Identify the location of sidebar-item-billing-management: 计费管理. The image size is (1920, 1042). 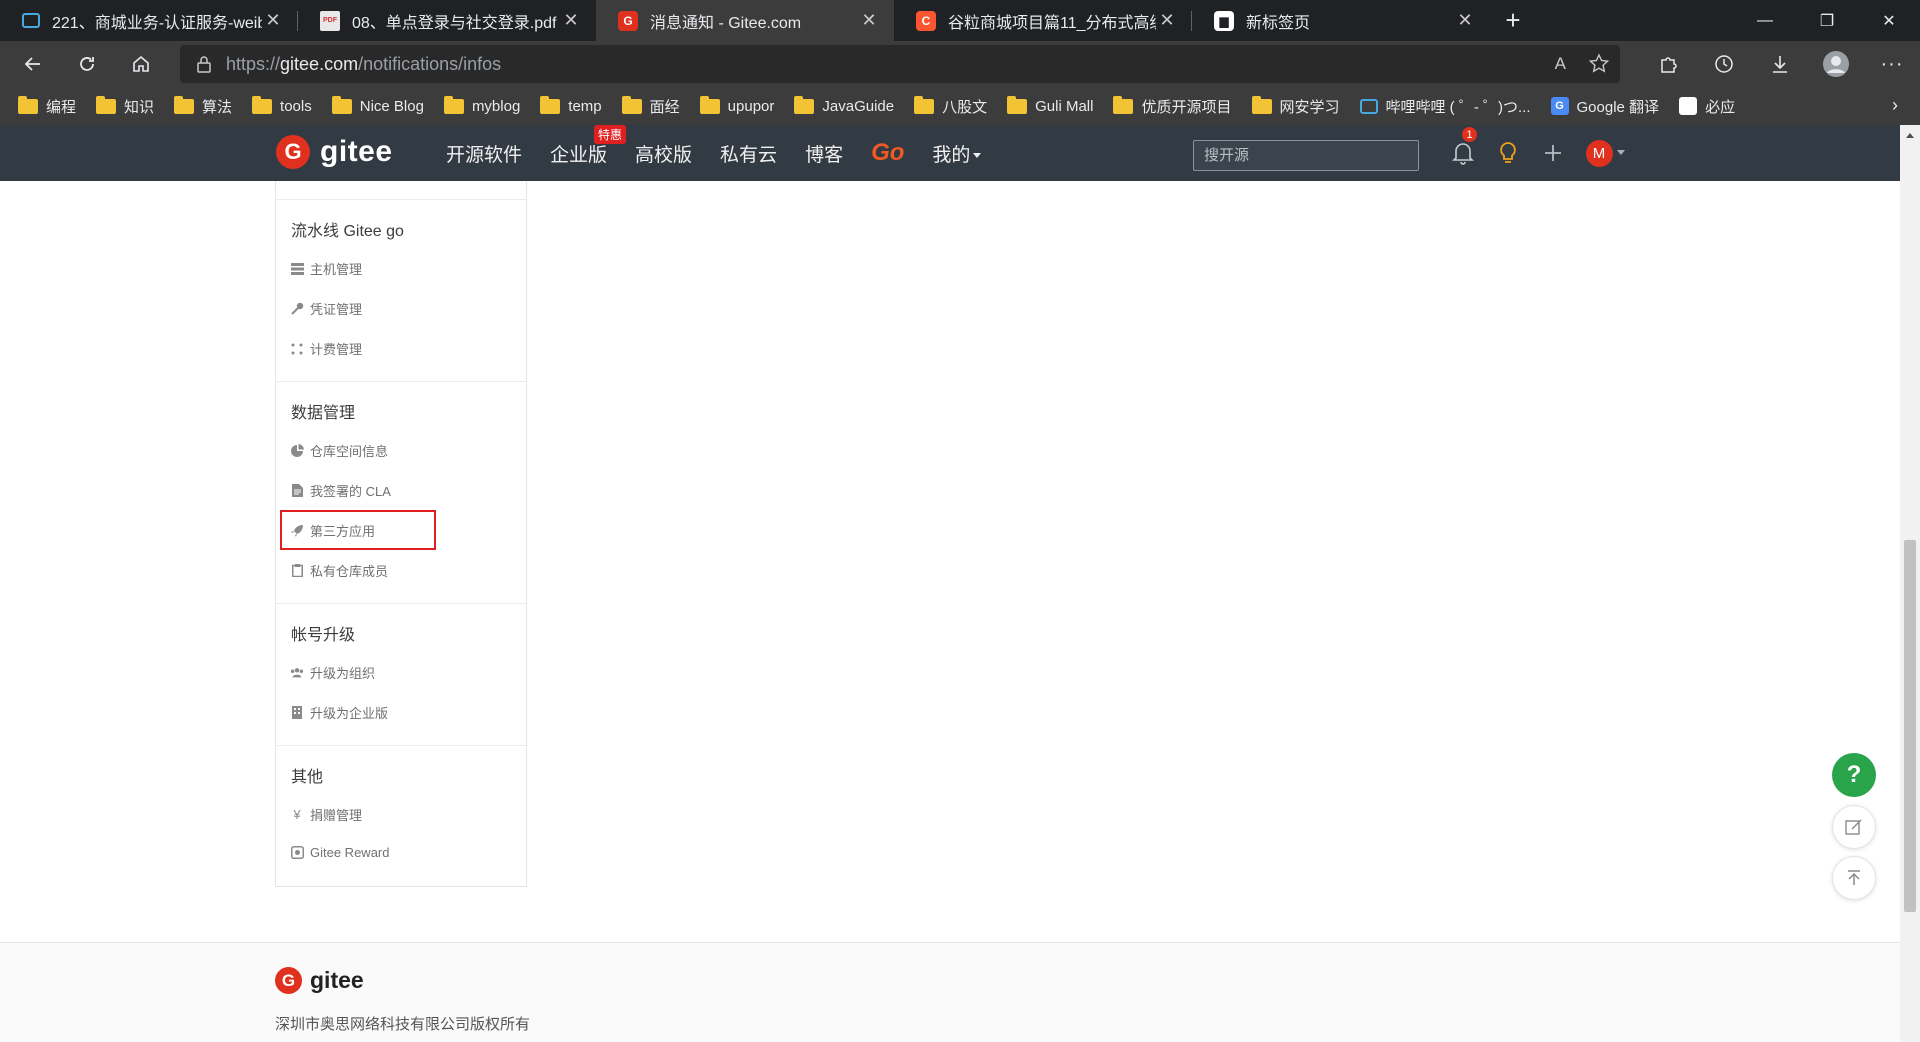
(326, 348).